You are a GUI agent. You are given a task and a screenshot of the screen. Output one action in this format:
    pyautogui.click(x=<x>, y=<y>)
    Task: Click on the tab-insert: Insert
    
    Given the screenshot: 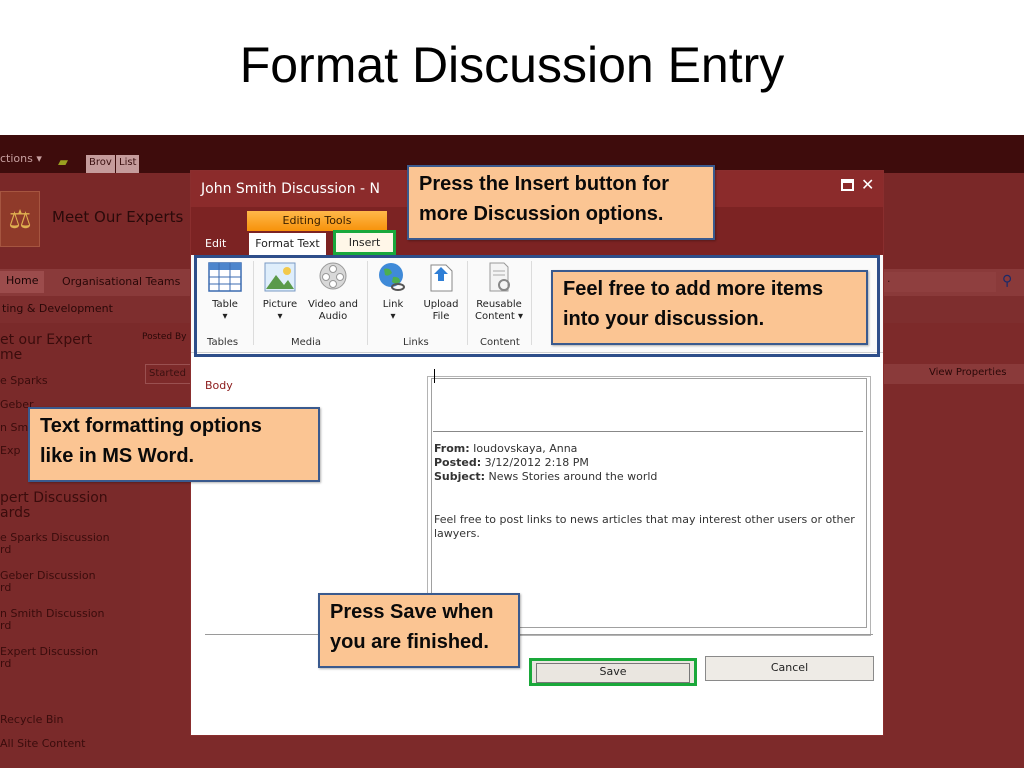 What is the action you would take?
    pyautogui.click(x=364, y=242)
    